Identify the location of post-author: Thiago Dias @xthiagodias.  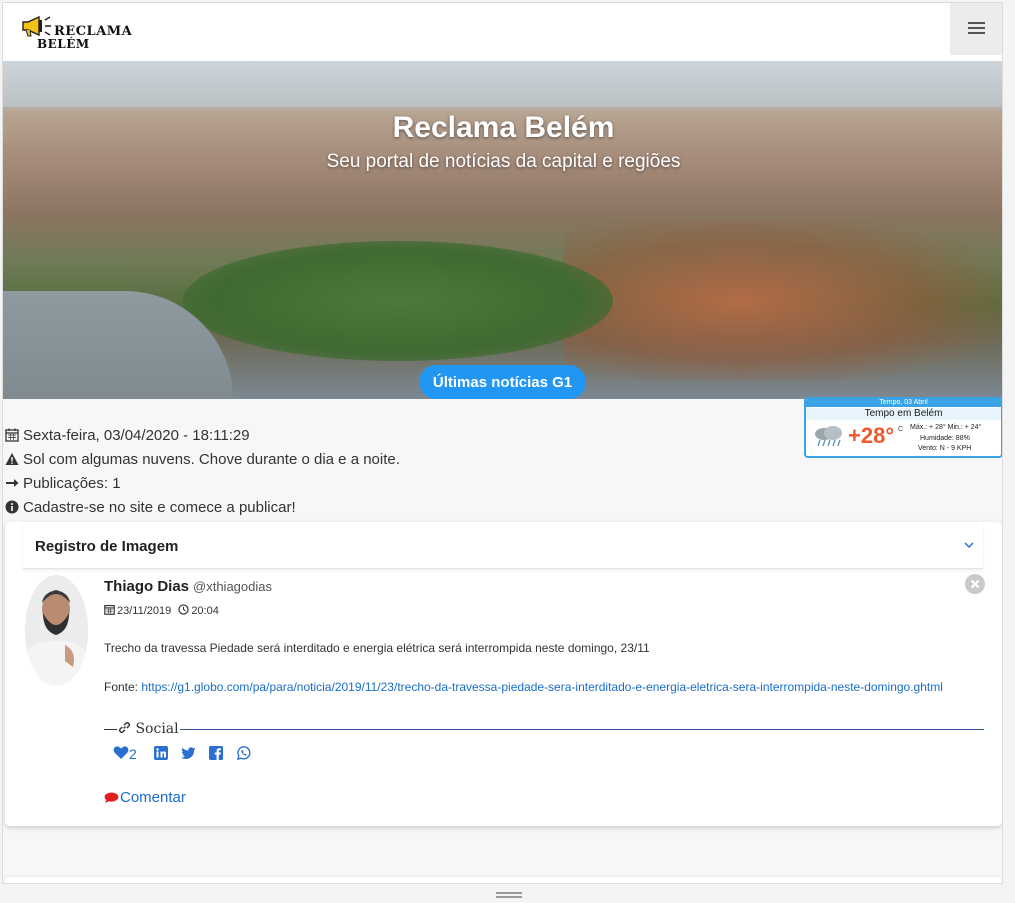
(188, 586).